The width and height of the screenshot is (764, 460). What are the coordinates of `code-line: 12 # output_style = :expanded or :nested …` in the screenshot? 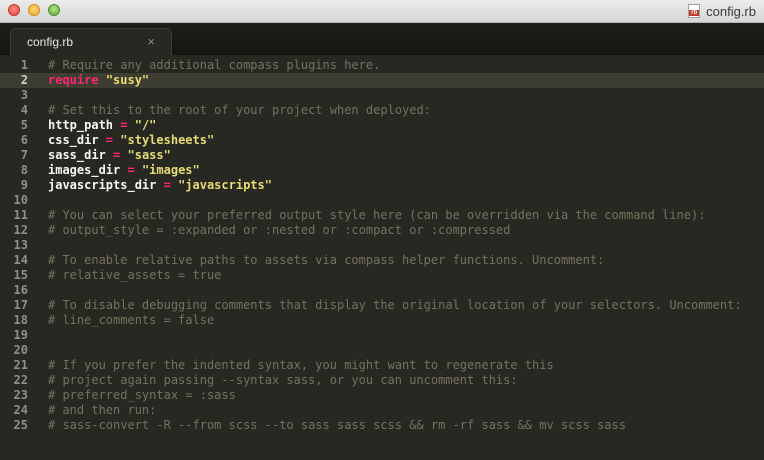 It's located at (382, 230).